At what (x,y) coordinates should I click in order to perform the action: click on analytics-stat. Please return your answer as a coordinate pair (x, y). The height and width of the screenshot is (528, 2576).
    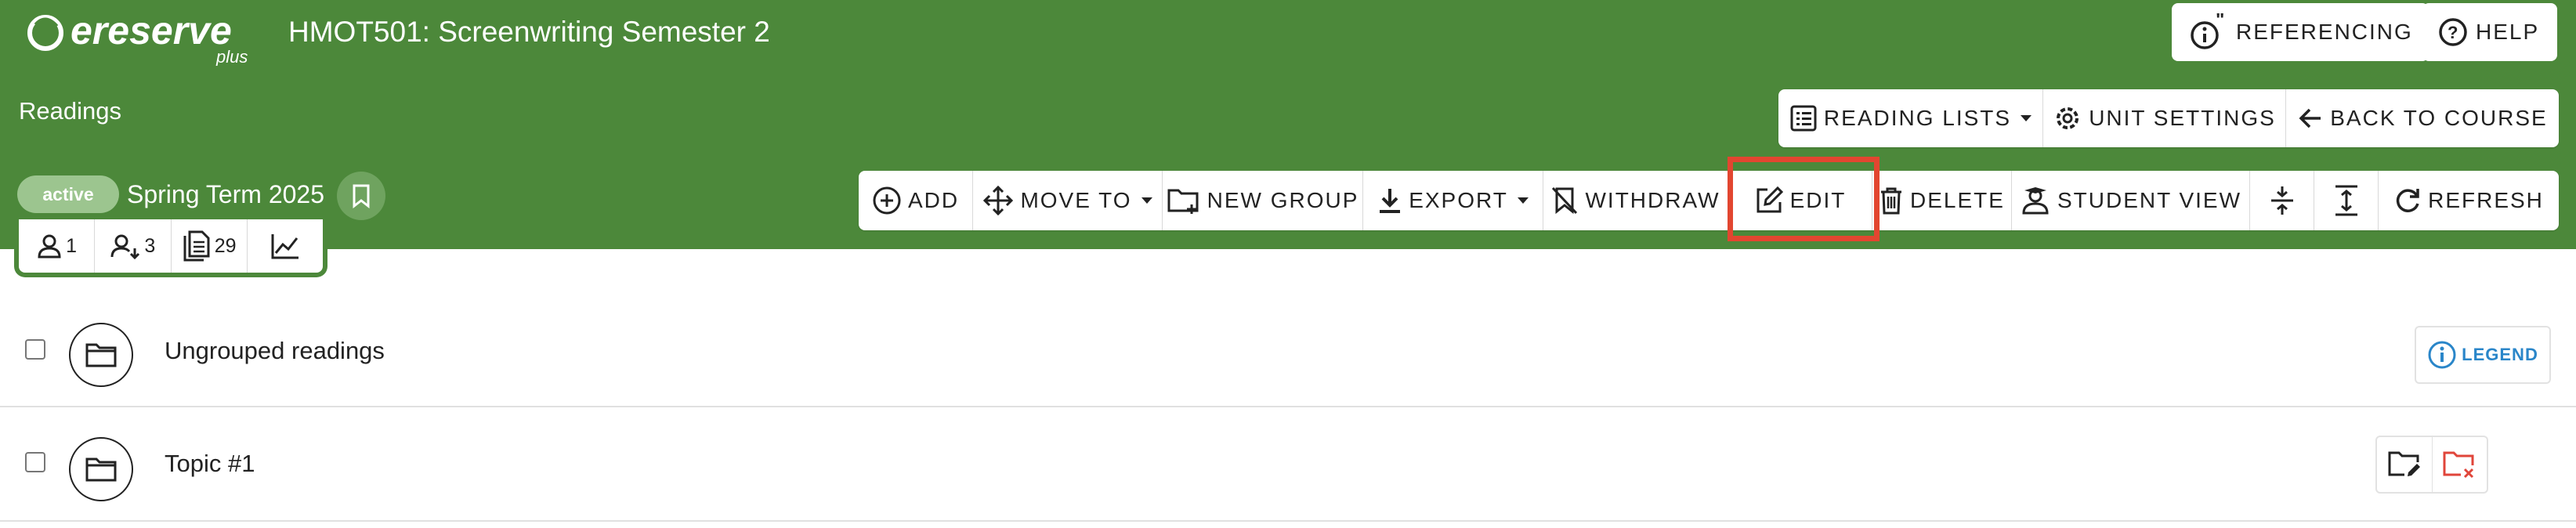
    Looking at the image, I should click on (285, 246).